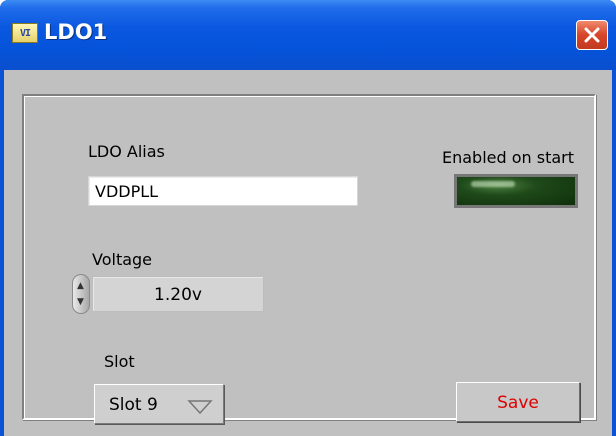 The width and height of the screenshot is (616, 436). I want to click on increment-arrow-icon: ▲, so click(80, 286).